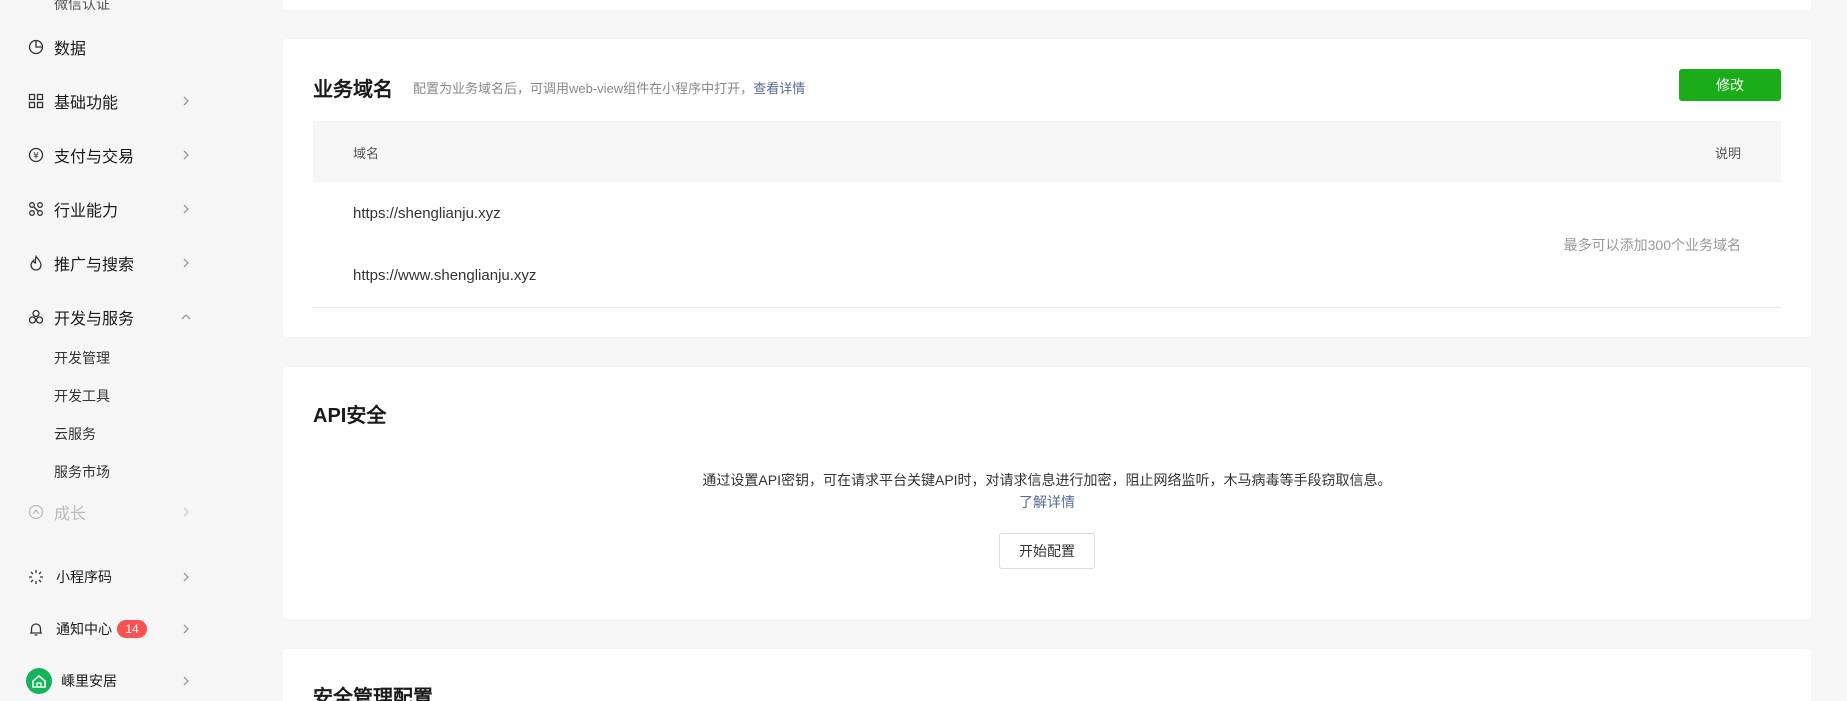 The image size is (1847, 701). What do you see at coordinates (82, 396) in the screenshot?
I see `sidebar-subitem-dev-tools: 开发工具` at bounding box center [82, 396].